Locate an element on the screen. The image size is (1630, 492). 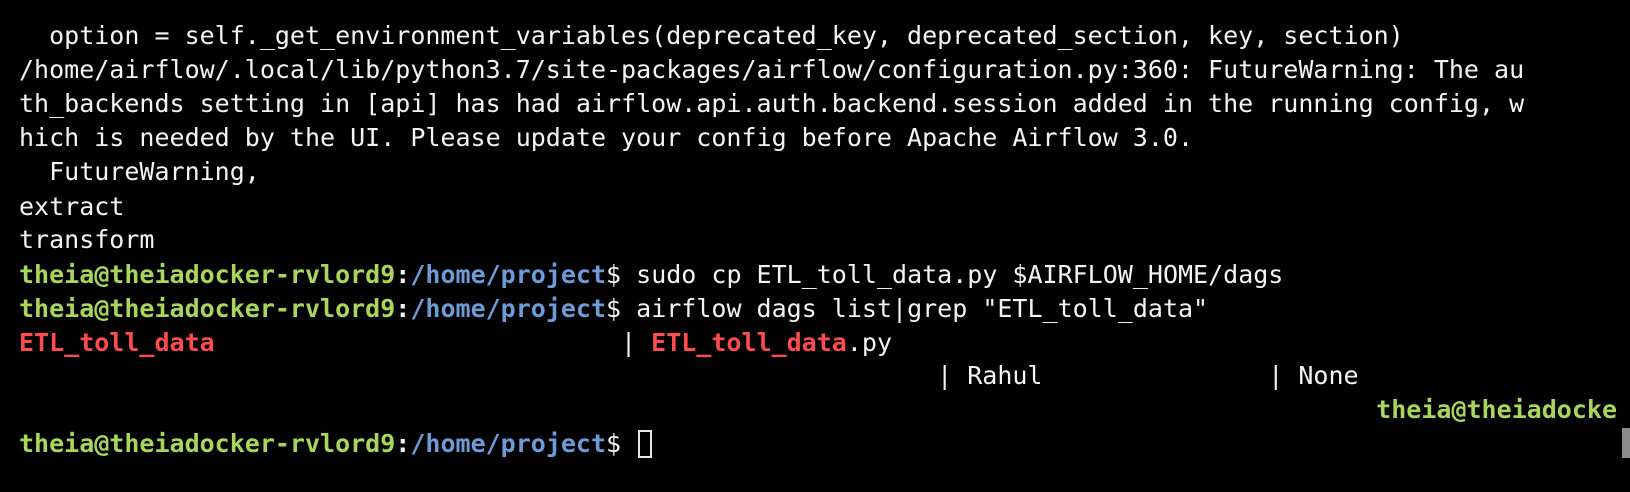
filepath-extension: .py is located at coordinates (869, 342).